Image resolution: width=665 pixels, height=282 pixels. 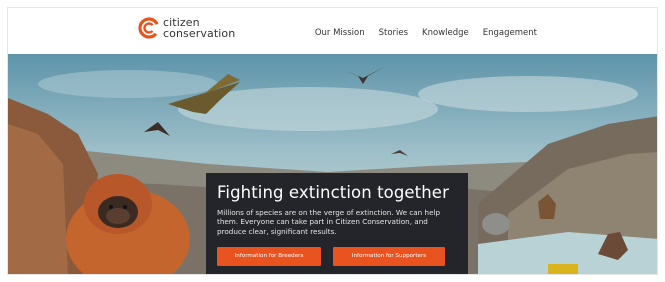 I want to click on nav-knowledge: Knowledge, so click(x=445, y=33).